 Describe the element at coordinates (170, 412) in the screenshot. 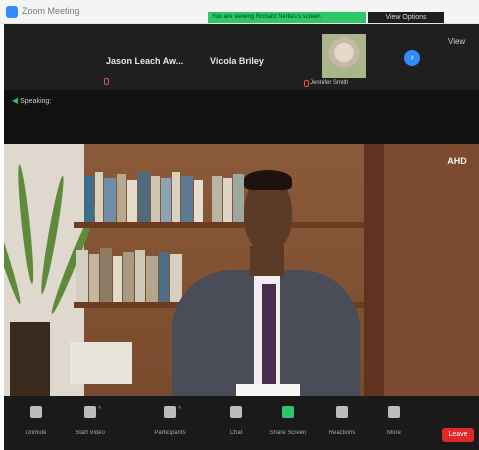

I see `participants-icon` at that location.